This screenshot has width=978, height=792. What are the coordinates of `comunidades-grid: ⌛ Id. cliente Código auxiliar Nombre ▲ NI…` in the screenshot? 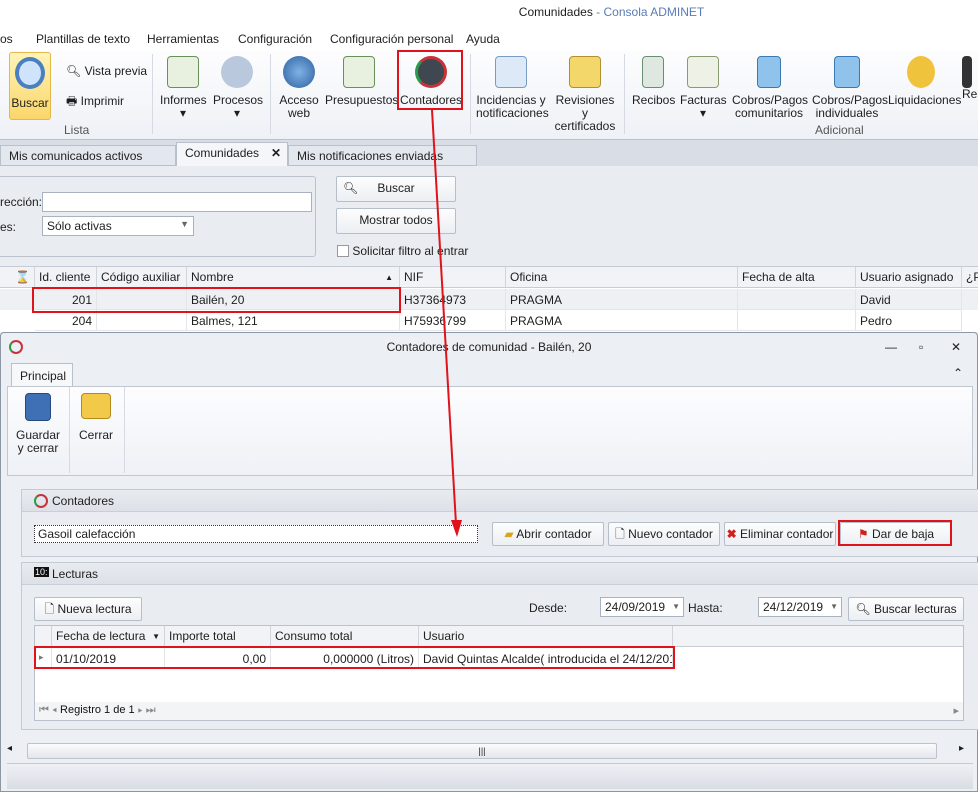 It's located at (489, 299).